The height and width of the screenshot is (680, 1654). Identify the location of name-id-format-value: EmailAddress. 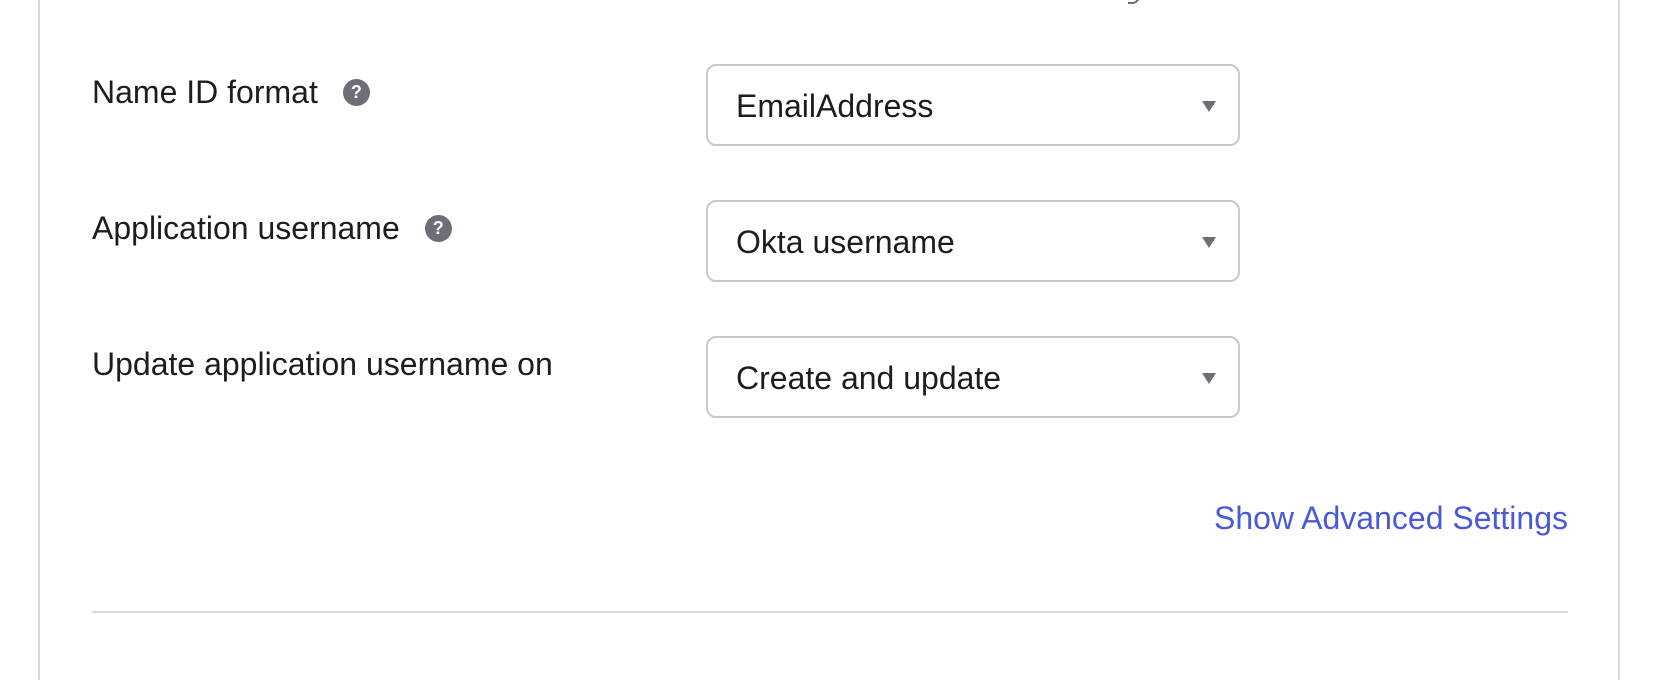
(835, 106).